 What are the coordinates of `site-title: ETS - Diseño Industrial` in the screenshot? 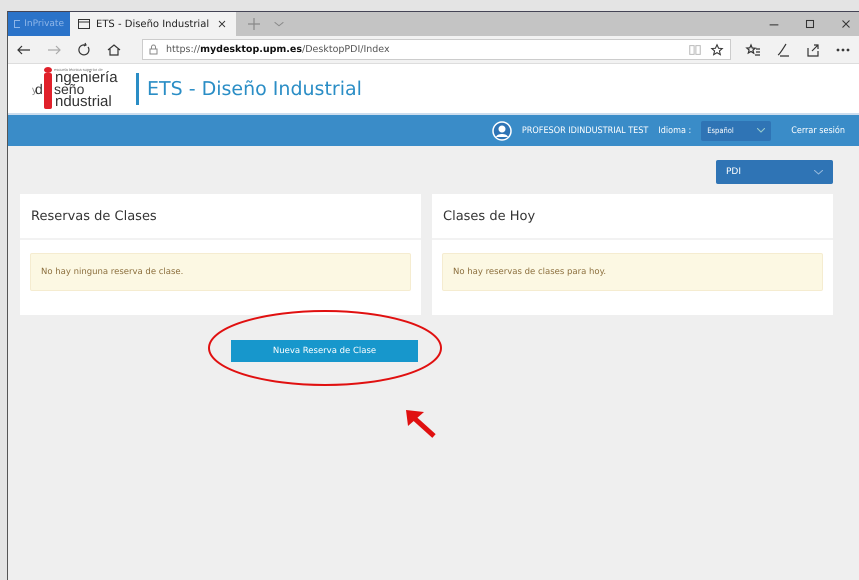 It's located at (254, 89).